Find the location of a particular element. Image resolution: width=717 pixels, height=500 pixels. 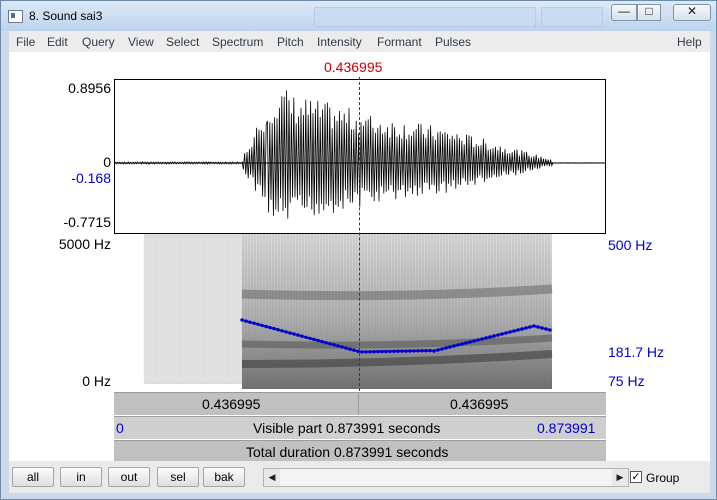

pitch-value-label: 181.7 Hz is located at coordinates (636, 352).